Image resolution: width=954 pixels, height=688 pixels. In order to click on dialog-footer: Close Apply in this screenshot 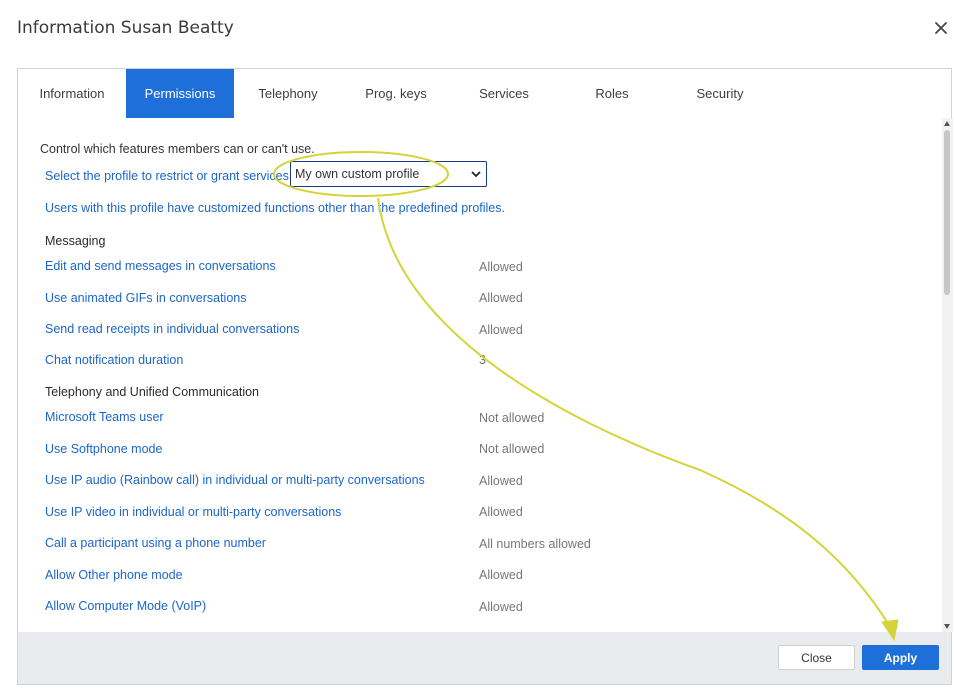, I will do `click(484, 658)`.